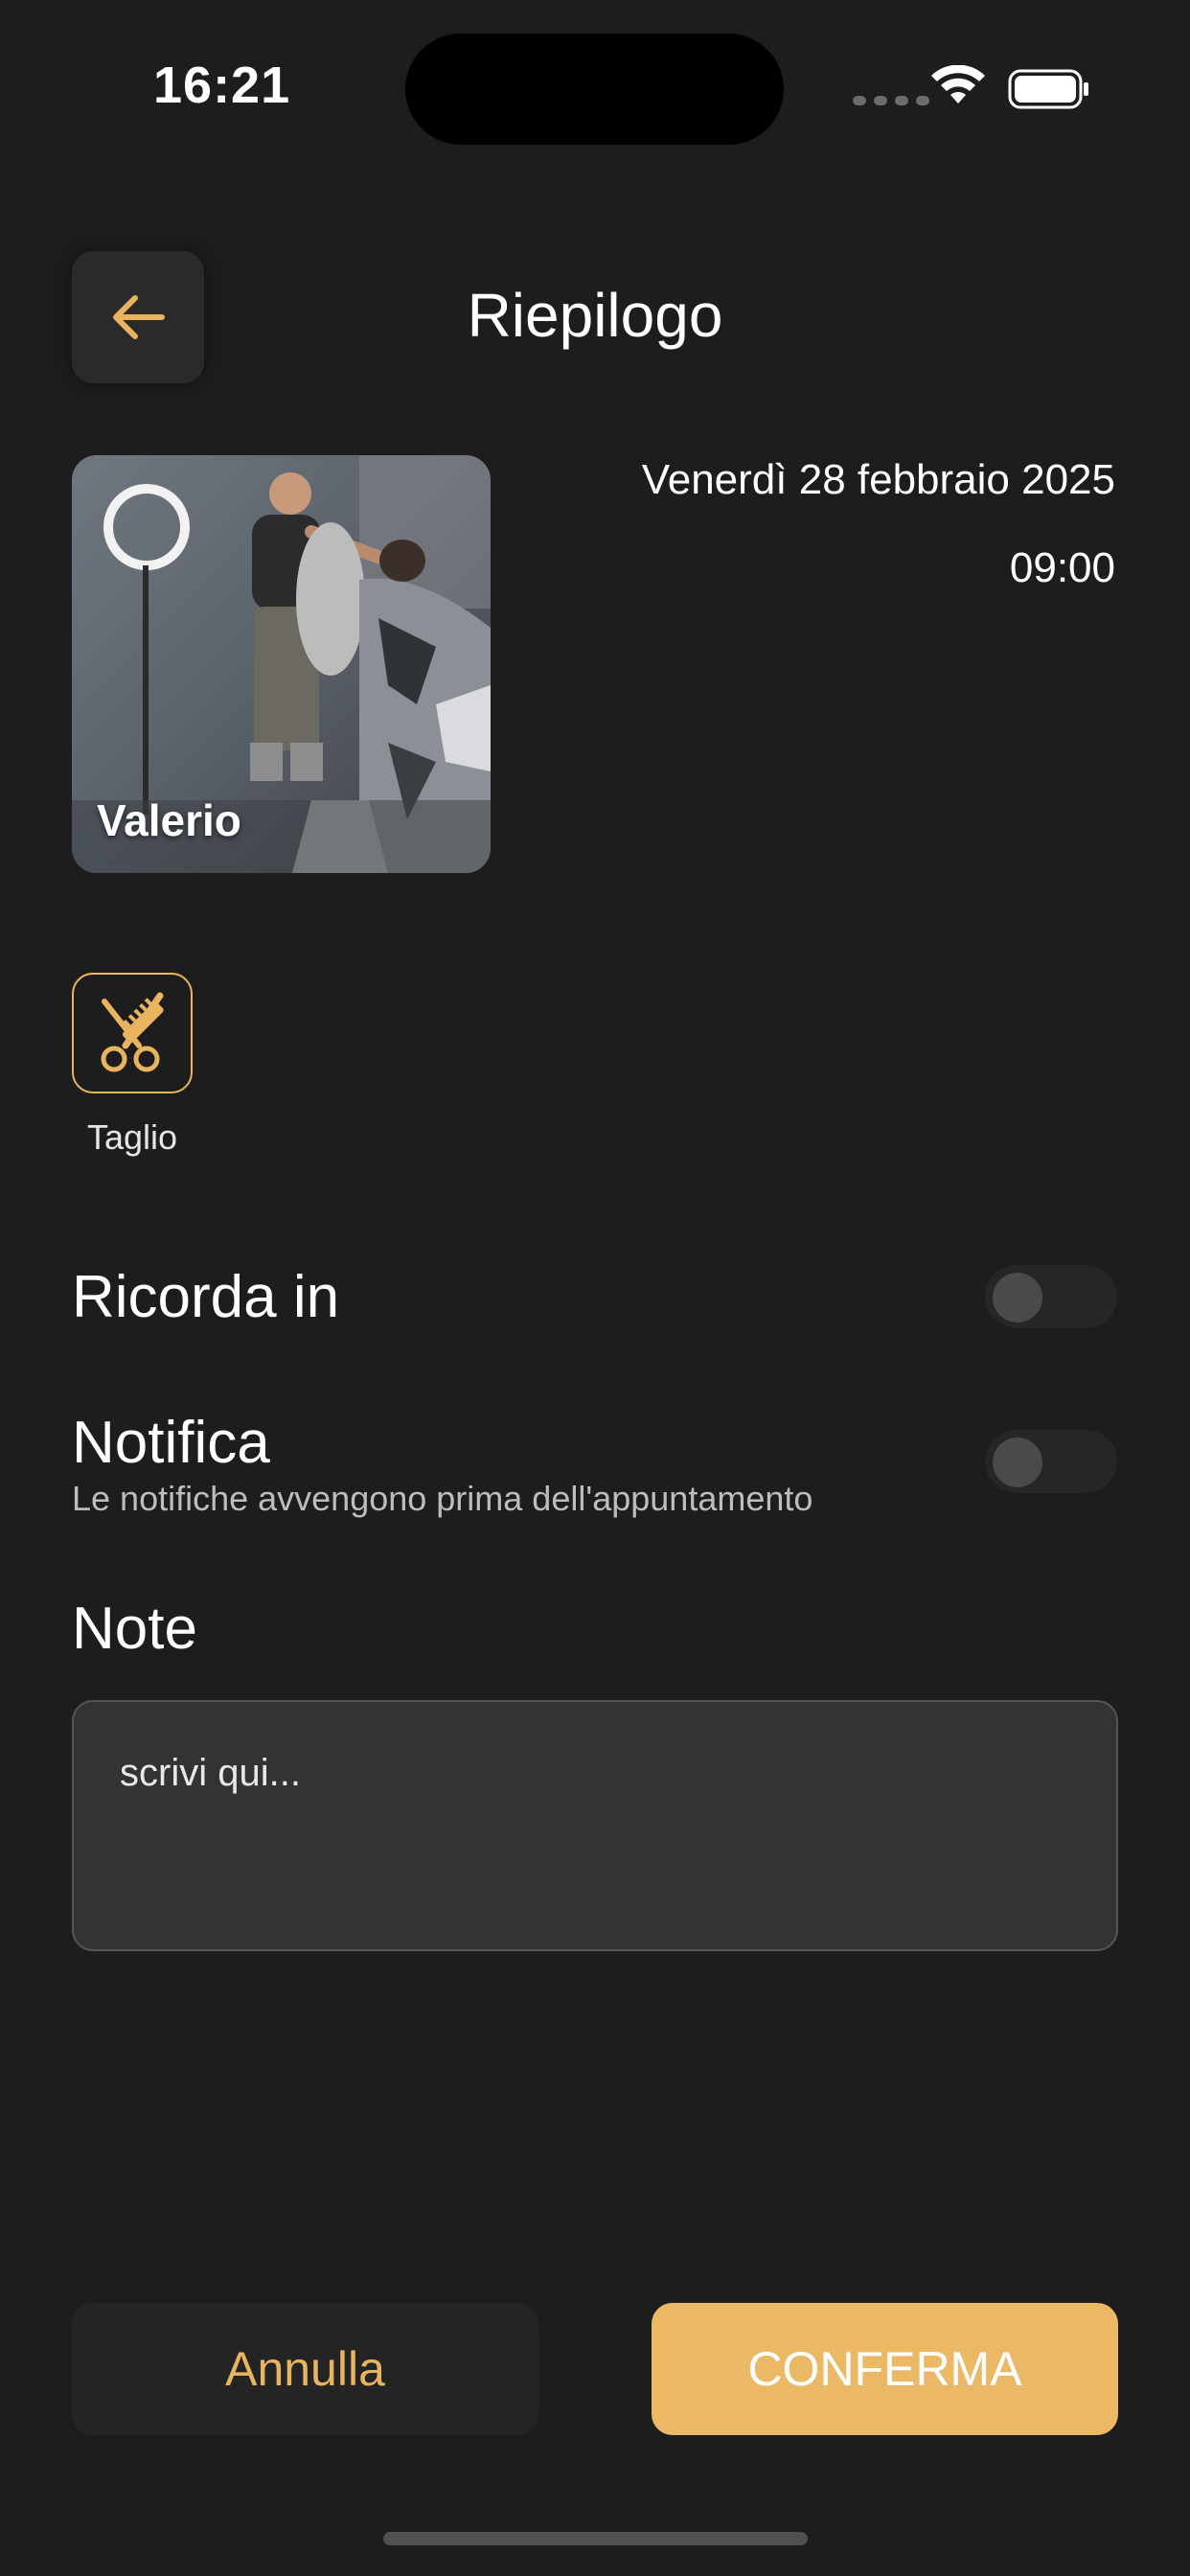 The width and height of the screenshot is (1190, 2576). I want to click on battery-icon, so click(1049, 91).